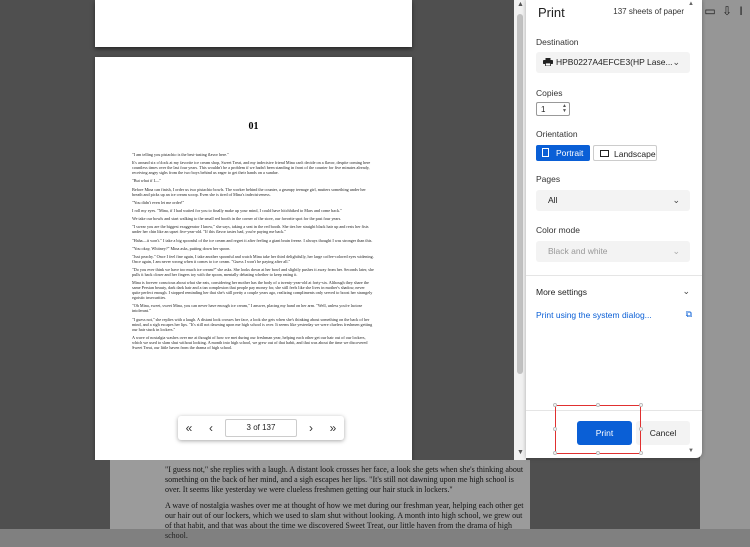 The image size is (750, 547). What do you see at coordinates (551, 12) in the screenshot?
I see `print-dialog-title: Print` at bounding box center [551, 12].